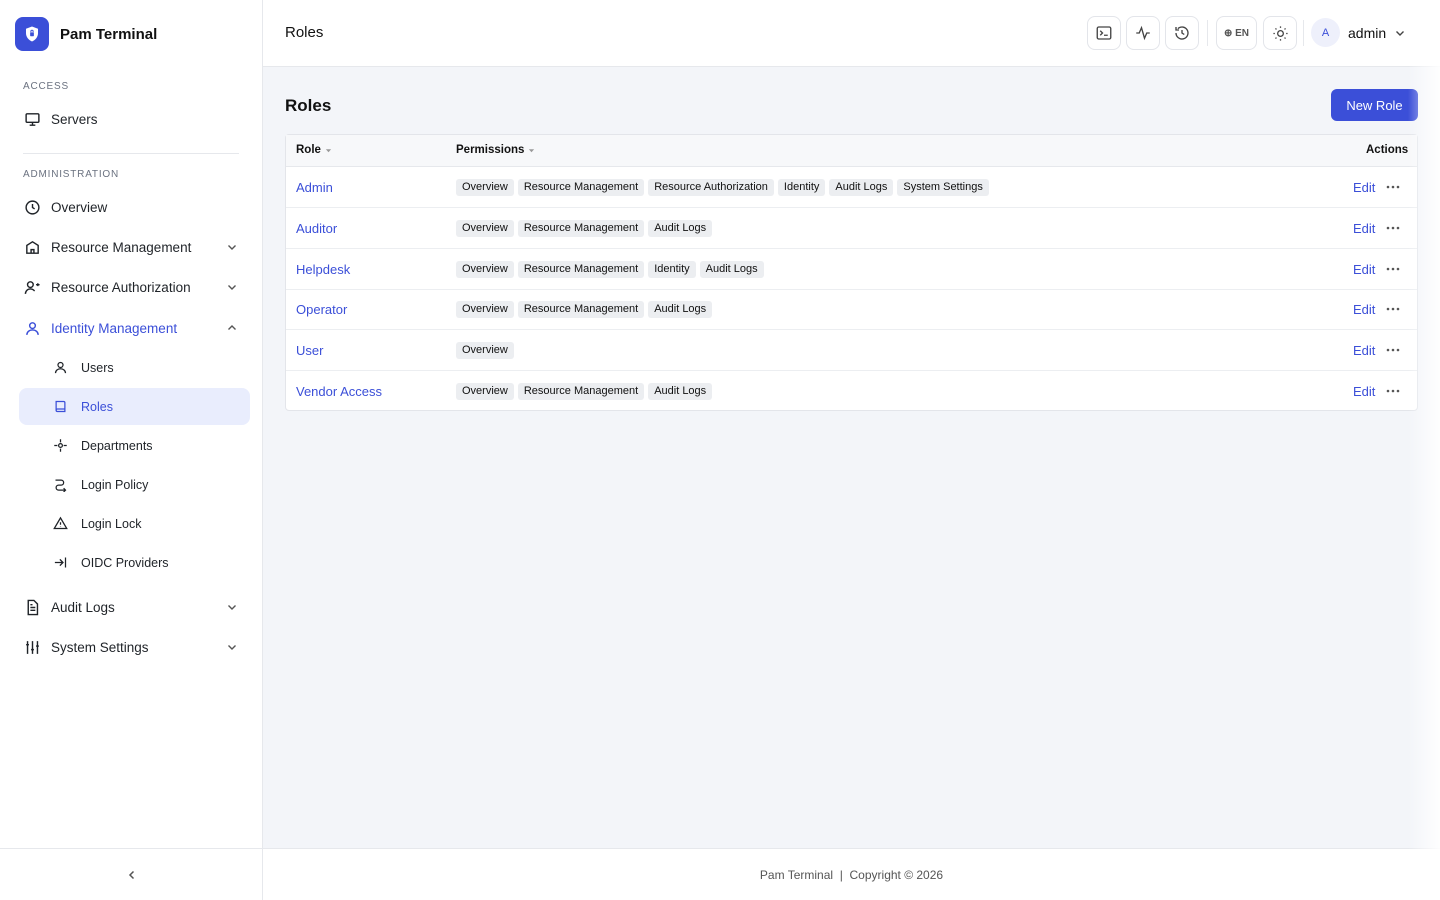 This screenshot has width=1440, height=900. What do you see at coordinates (134, 562) in the screenshot?
I see `sidebar-subitem-oidc-providers: OIDC Providers` at bounding box center [134, 562].